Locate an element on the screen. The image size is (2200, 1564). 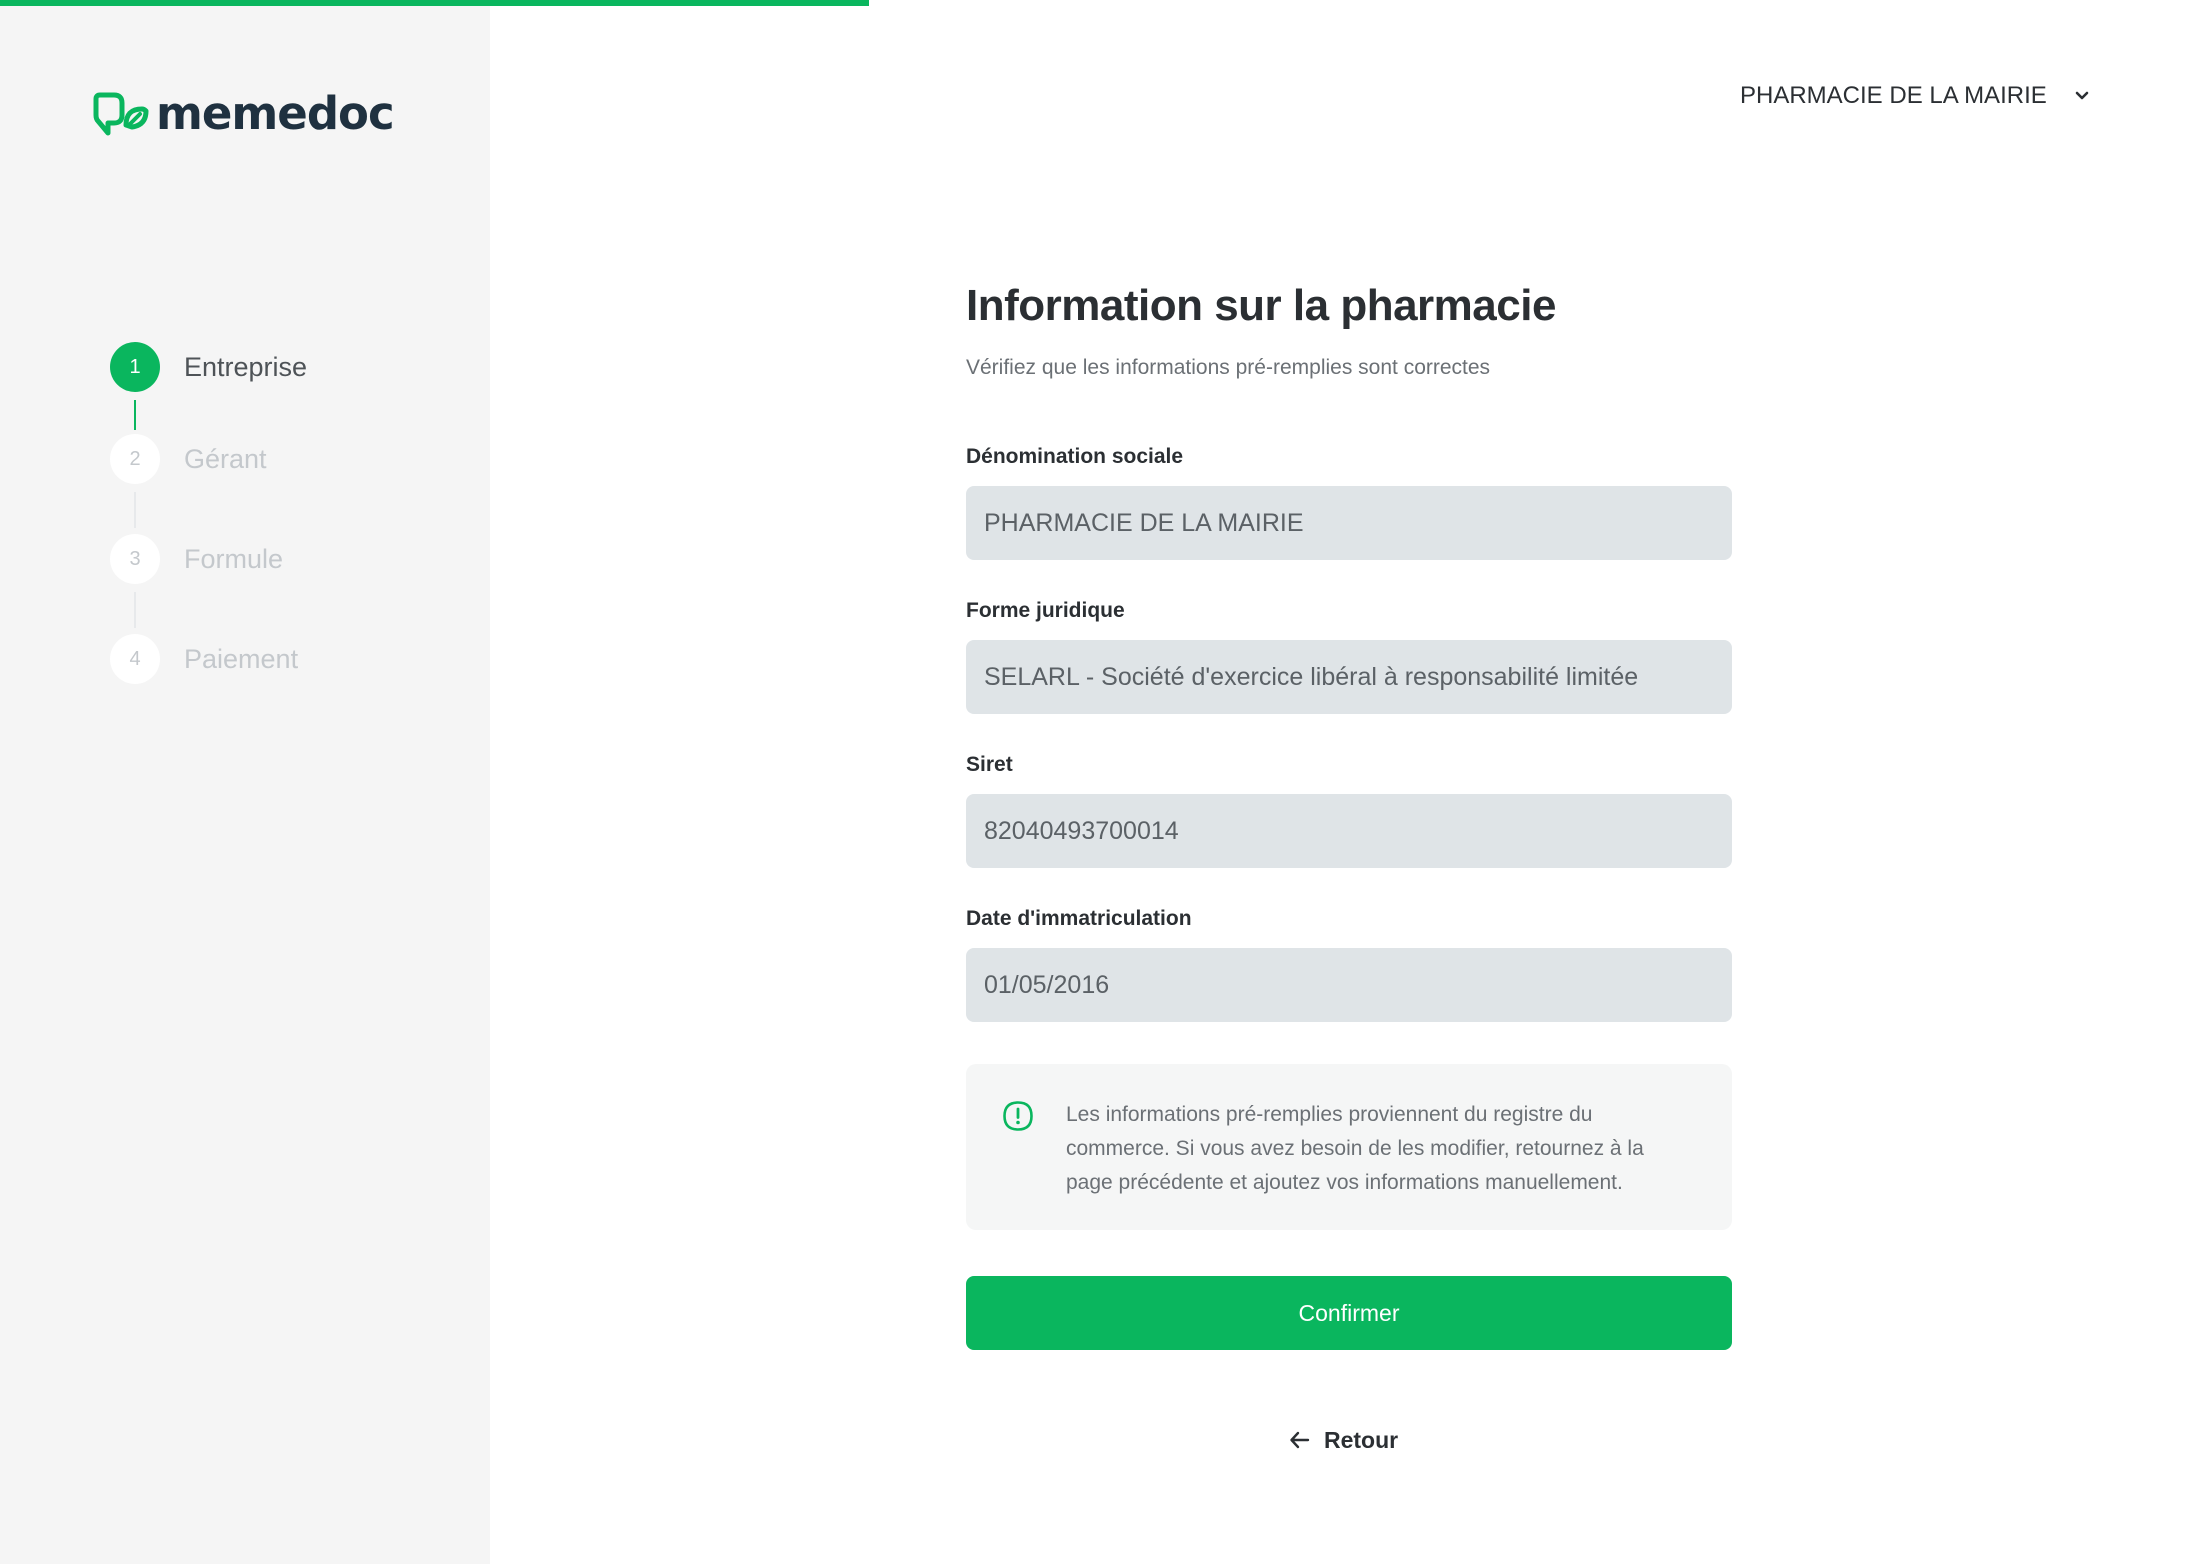
date-immatriculation-input is located at coordinates (1349, 985).